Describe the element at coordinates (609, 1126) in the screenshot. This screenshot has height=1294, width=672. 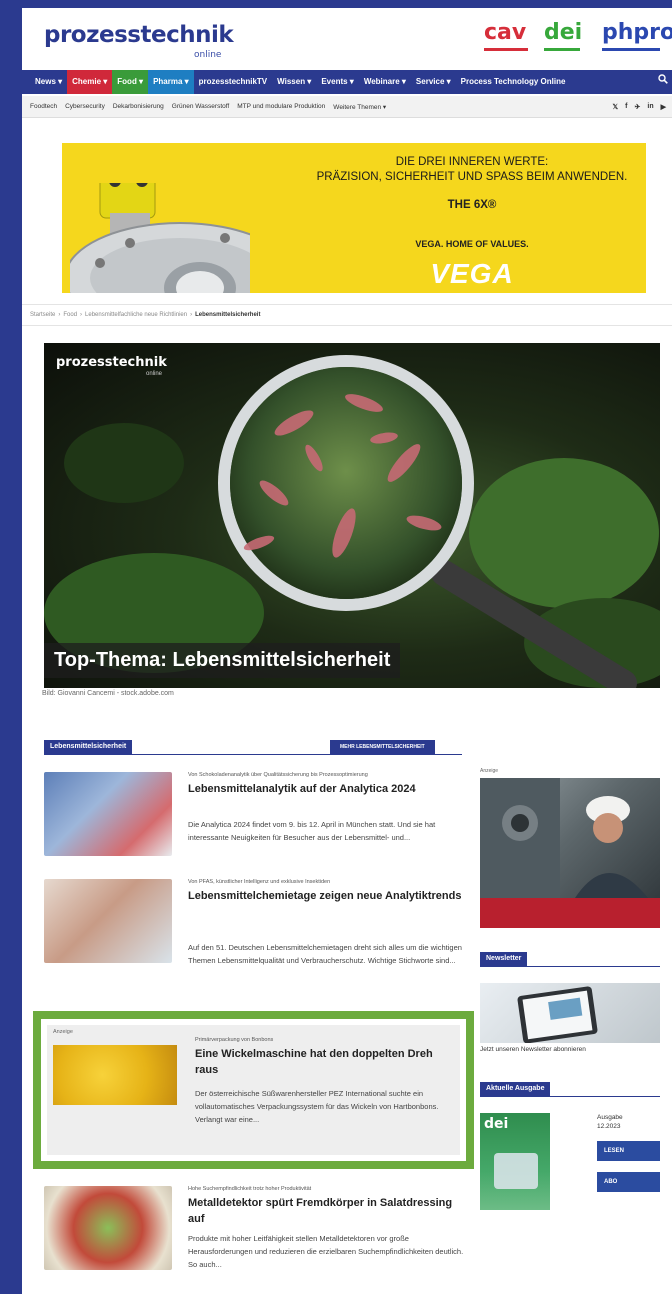
I see `issue-number: 12.2023` at that location.